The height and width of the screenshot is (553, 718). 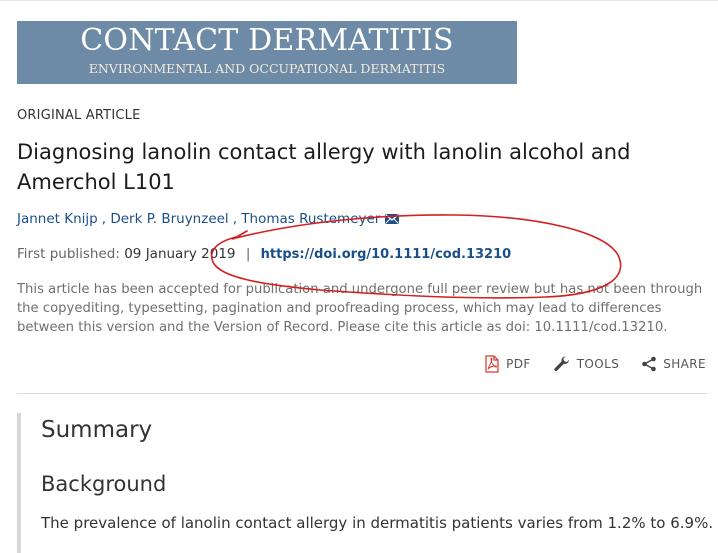 I want to click on author-link: Derk P. Bruynzeel, so click(x=169, y=219).